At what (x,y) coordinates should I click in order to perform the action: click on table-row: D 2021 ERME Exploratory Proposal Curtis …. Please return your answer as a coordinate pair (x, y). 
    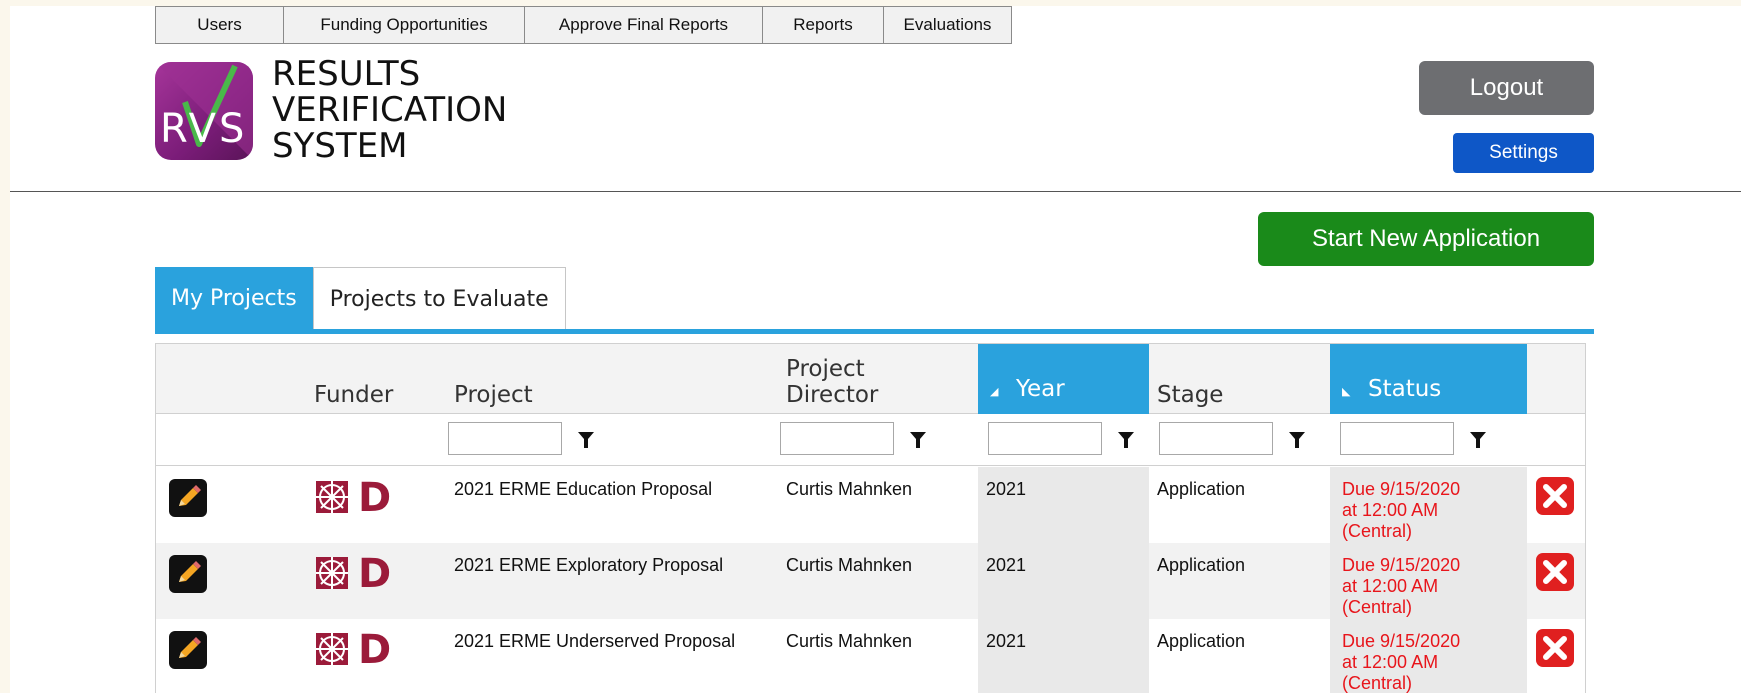
    Looking at the image, I should click on (870, 581).